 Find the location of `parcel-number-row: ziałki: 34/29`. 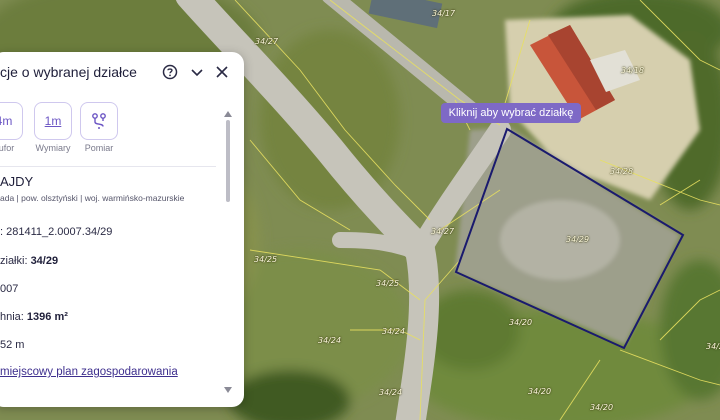

parcel-number-row: ziałki: 34/29 is located at coordinates (29, 261).